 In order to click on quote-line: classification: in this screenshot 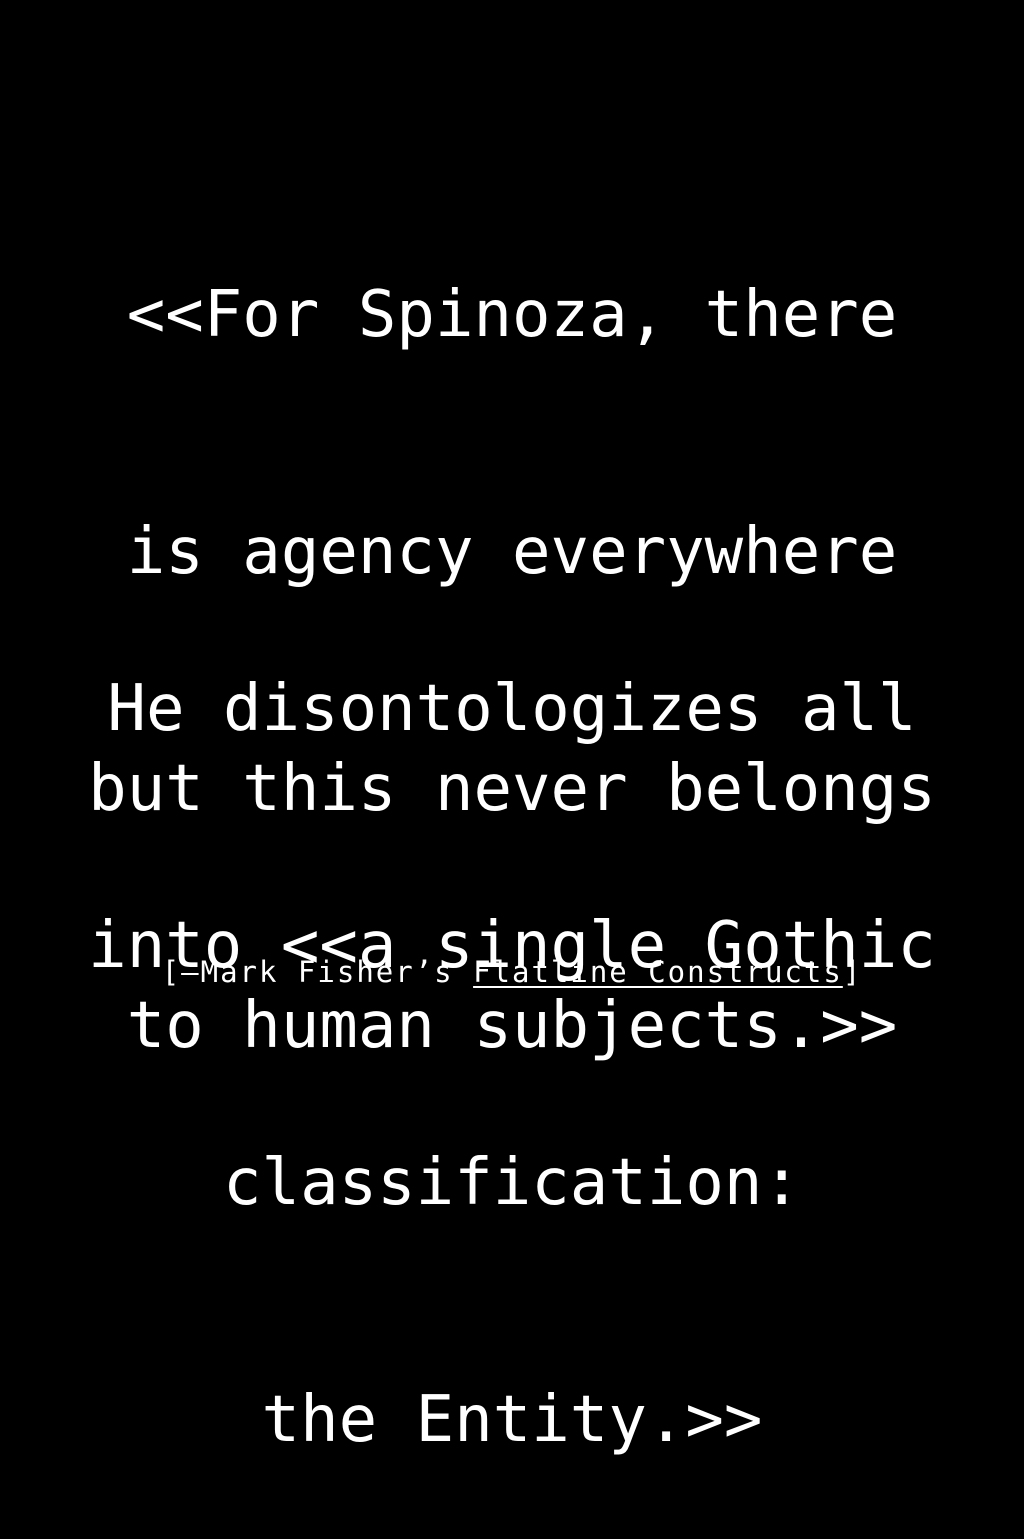, I will do `click(512, 1183)`.